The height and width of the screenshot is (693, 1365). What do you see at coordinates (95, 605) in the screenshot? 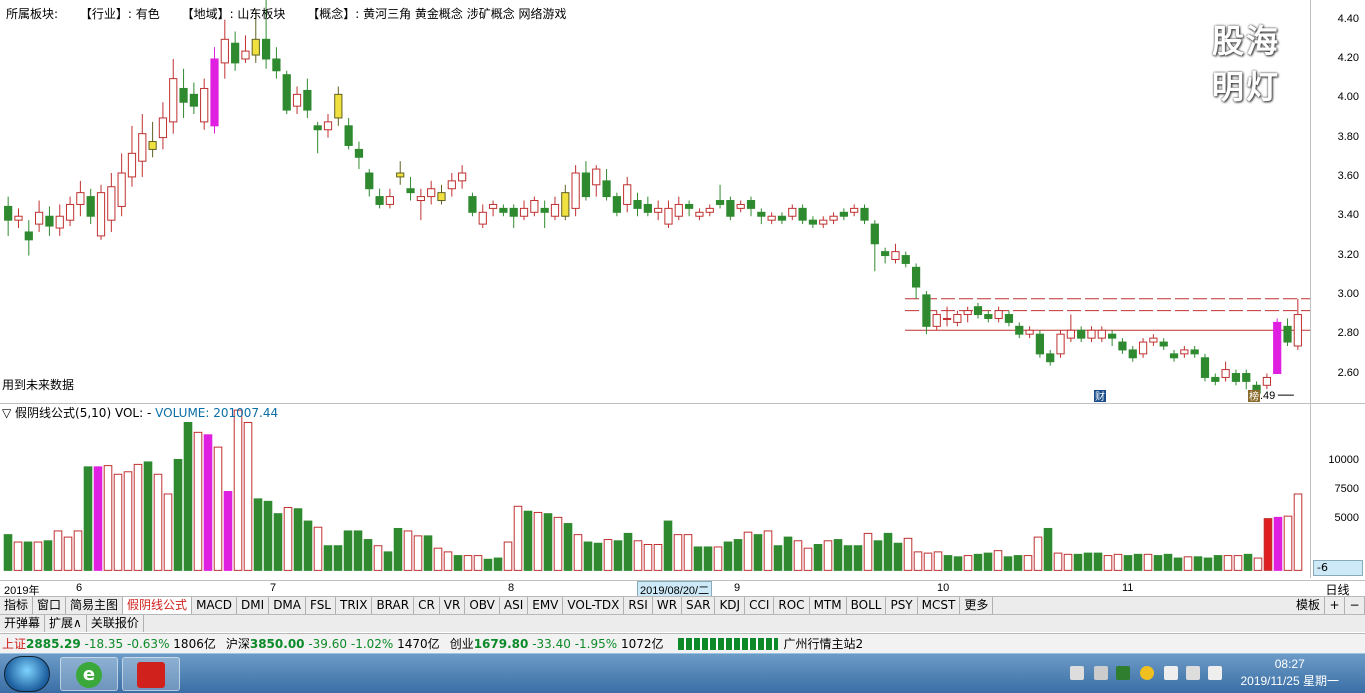
I see `tab-indicator: 简易主图` at bounding box center [95, 605].